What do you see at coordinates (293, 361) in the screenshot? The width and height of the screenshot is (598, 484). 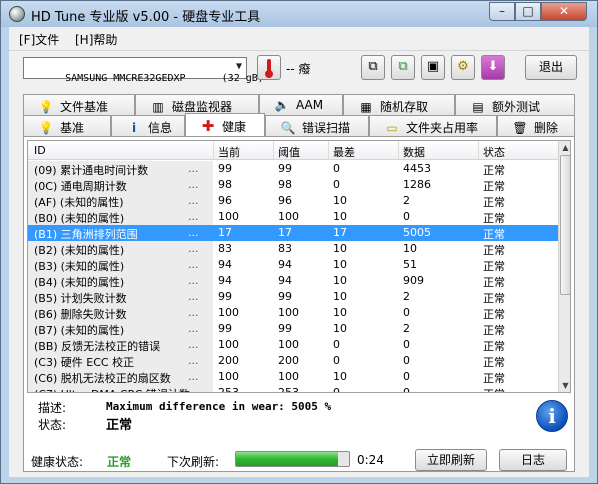 I see `table-row: (C3) 硬件 ECC 校正... 200 200 0 0 正常` at bounding box center [293, 361].